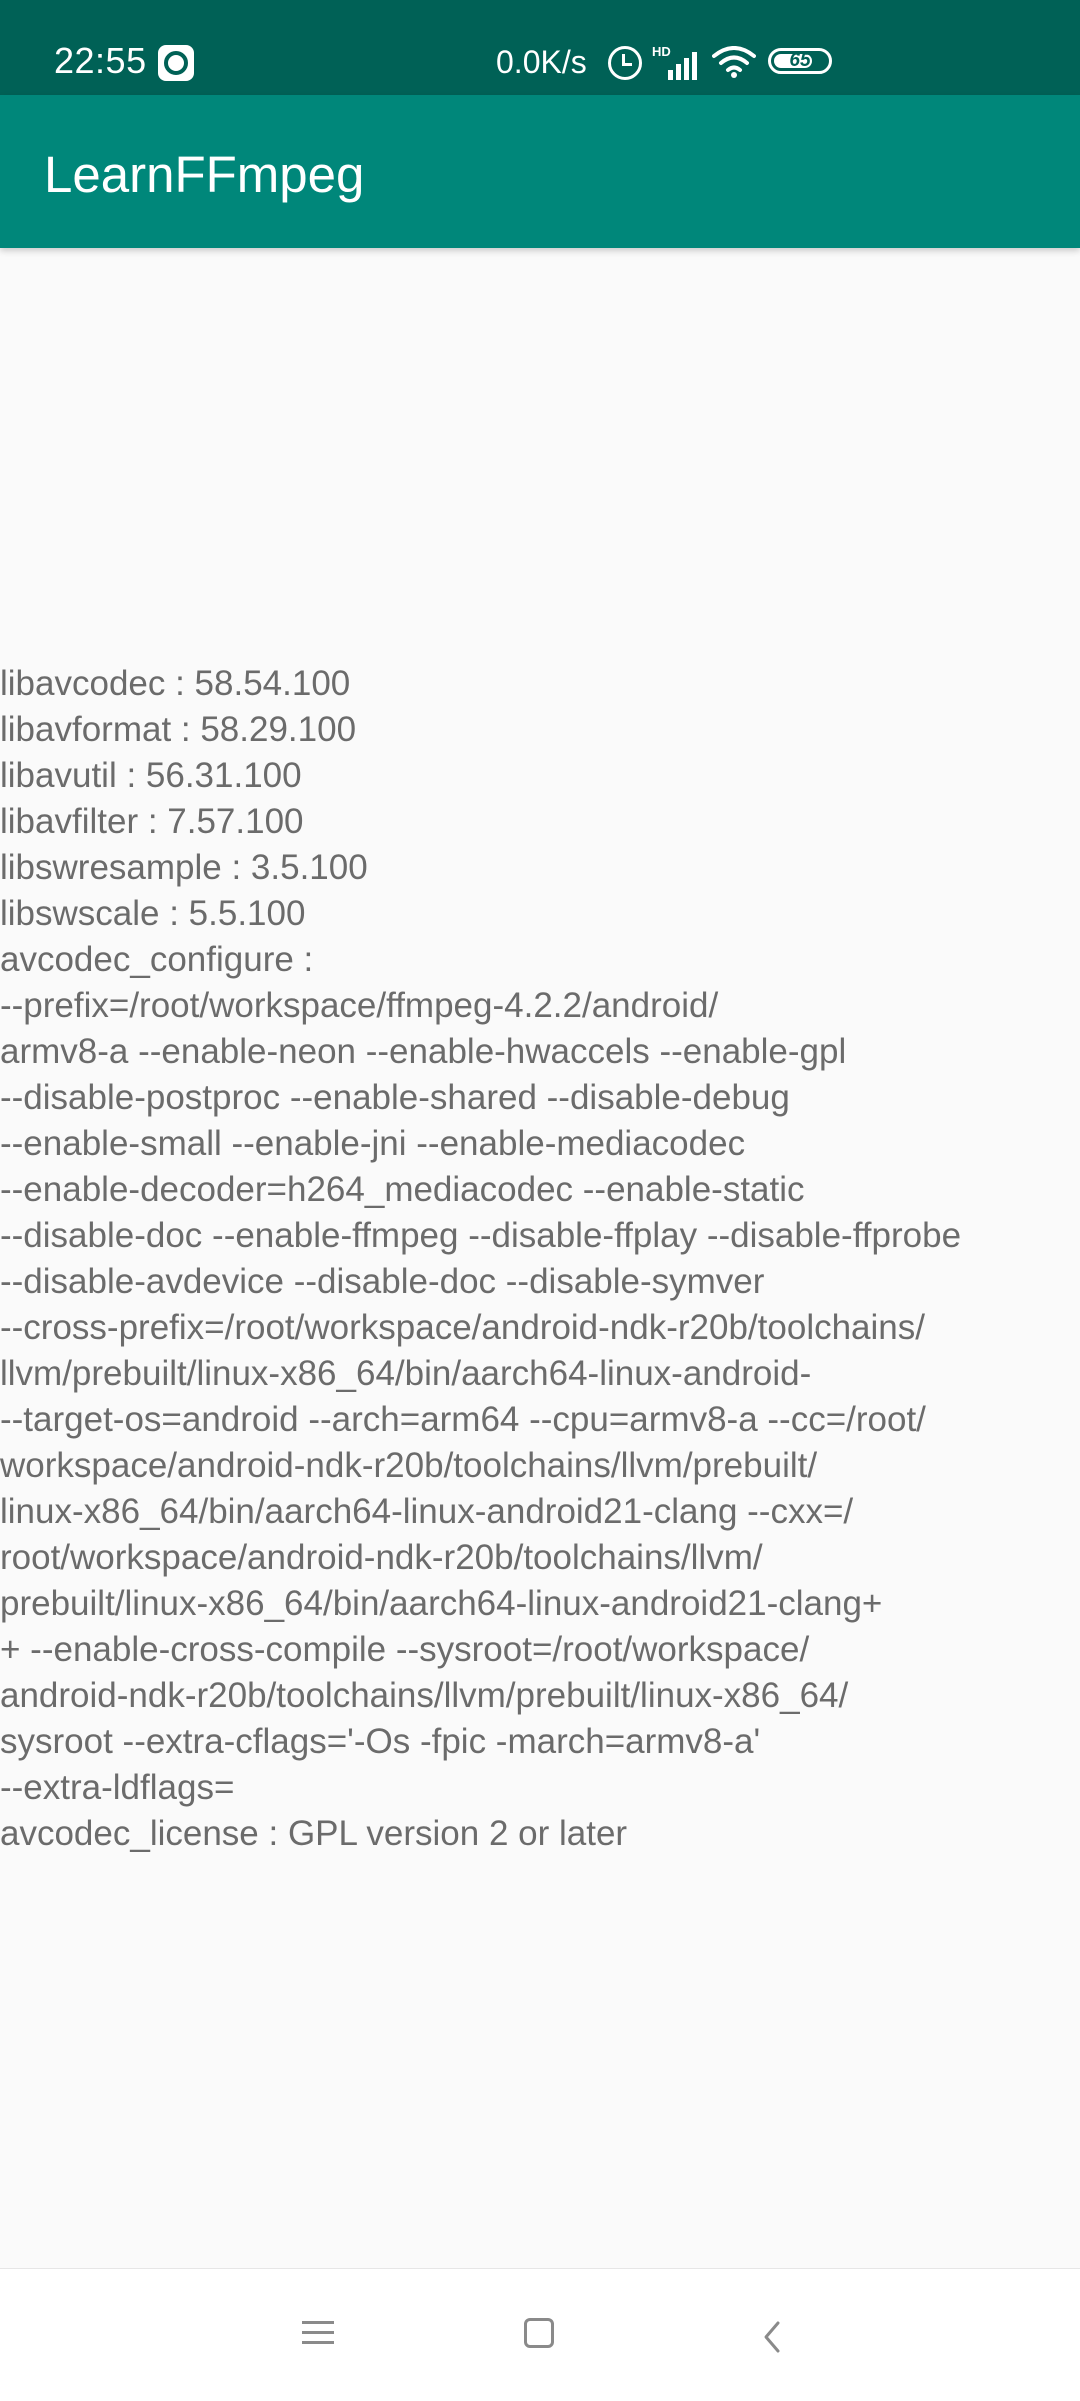 The width and height of the screenshot is (1080, 2401). I want to click on info-line: libavcodec : 58.54.100, so click(175, 683).